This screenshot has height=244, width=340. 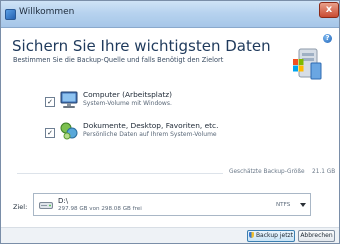 I want to click on backup-size-value: 21.1 GB, so click(x=324, y=172).